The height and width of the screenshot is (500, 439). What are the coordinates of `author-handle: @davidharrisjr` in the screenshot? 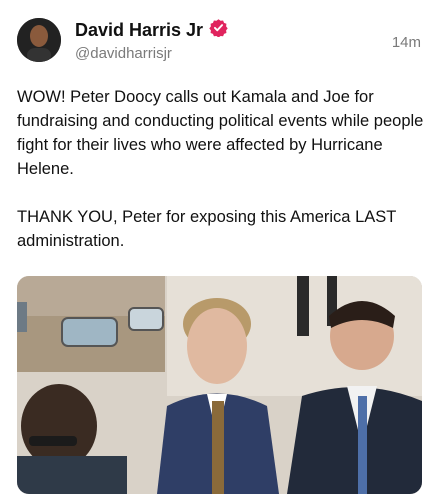 It's located at (123, 53).